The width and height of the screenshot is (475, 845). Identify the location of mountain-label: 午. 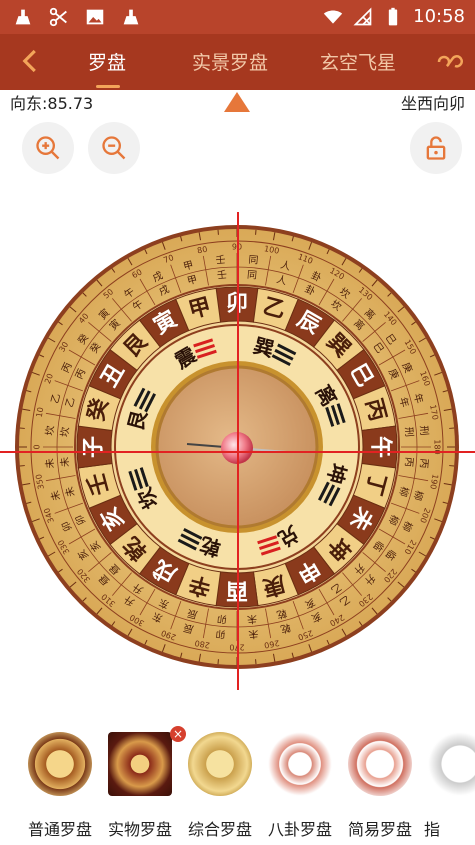
(381, 447).